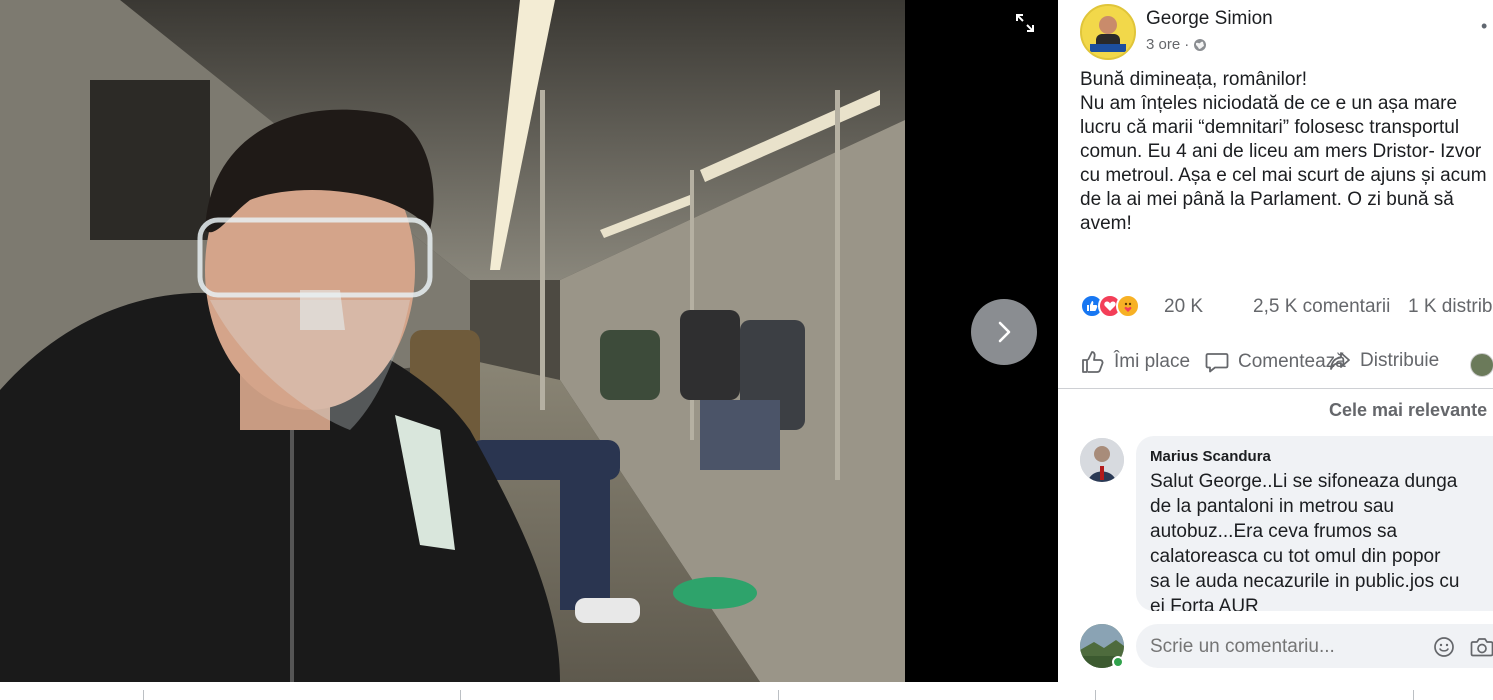 The height and width of the screenshot is (700, 1493). What do you see at coordinates (1286, 32) in the screenshot?
I see `post-header: George Simion 3 ore · •` at bounding box center [1286, 32].